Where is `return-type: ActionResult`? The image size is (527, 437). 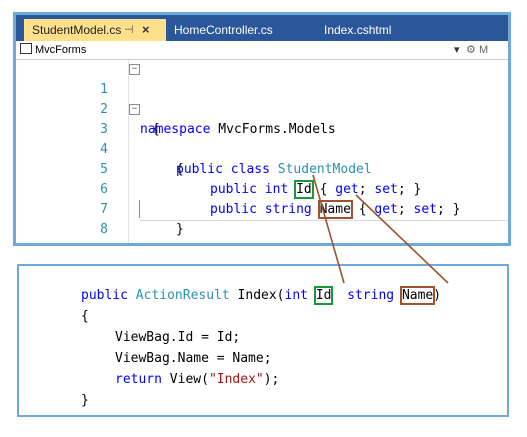 return-type: ActionResult is located at coordinates (182, 295).